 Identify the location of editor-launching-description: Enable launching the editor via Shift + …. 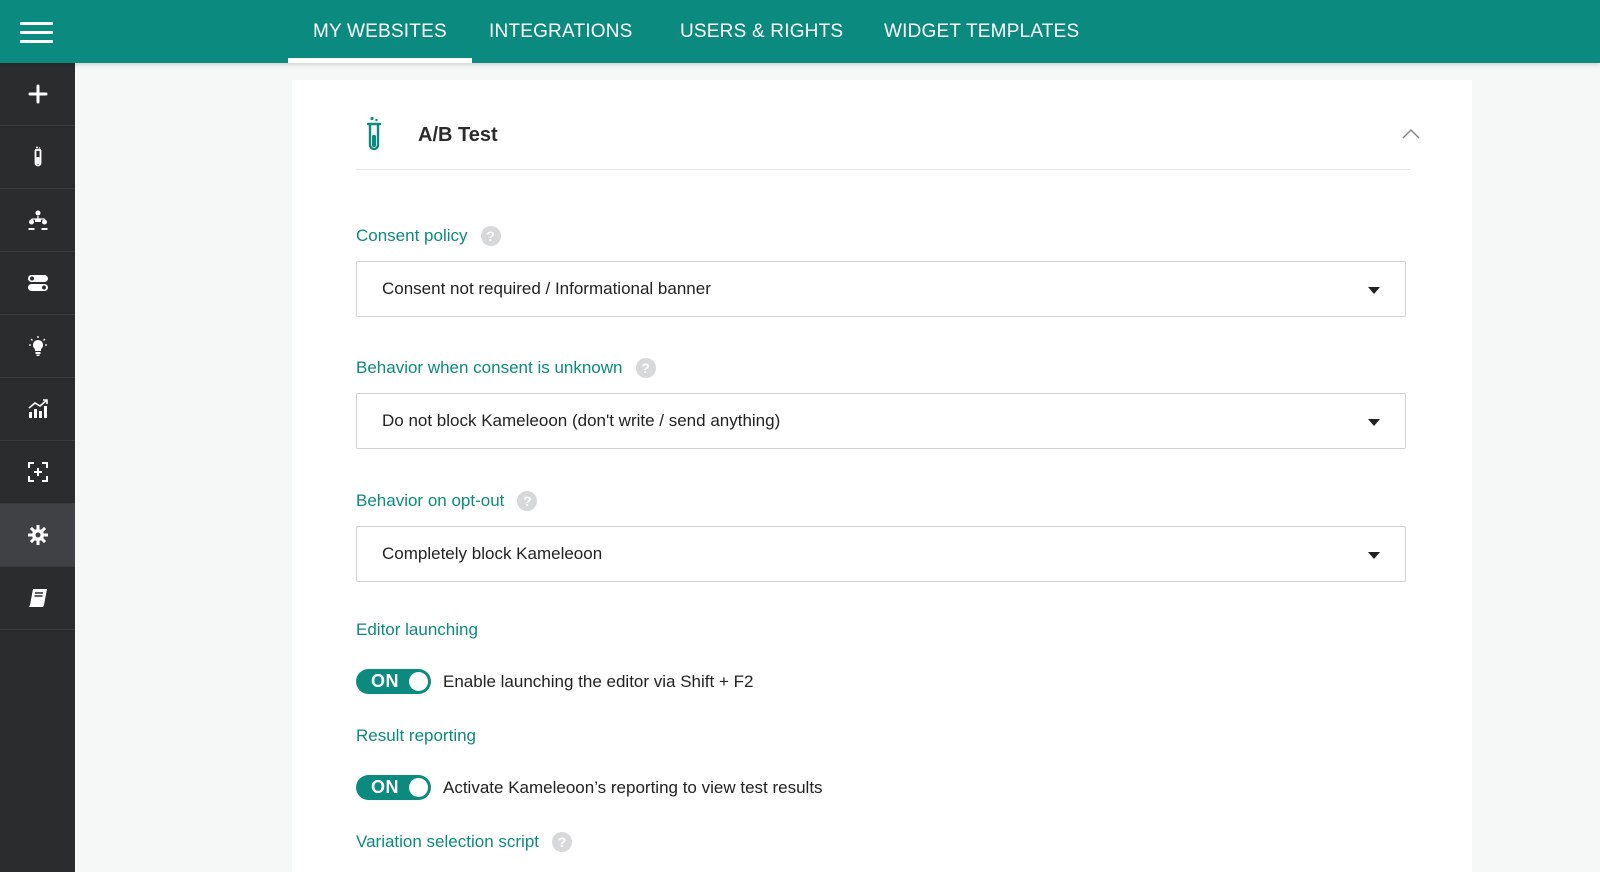
(598, 681).